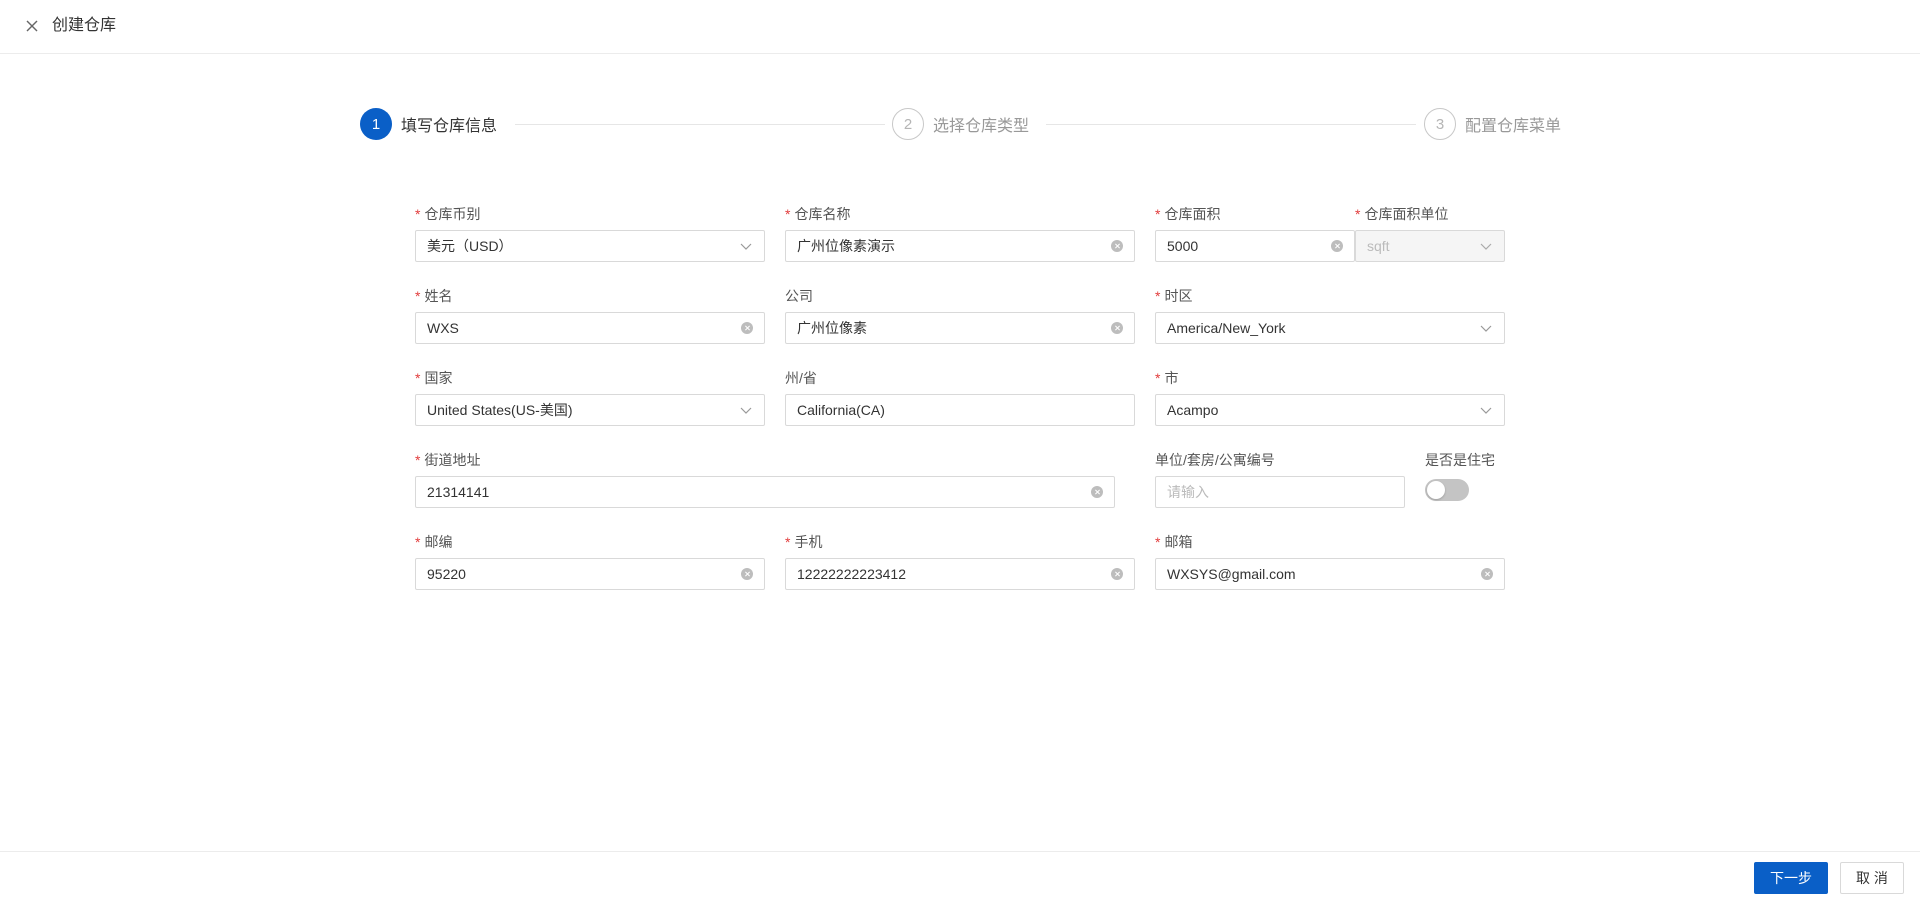  I want to click on field-label: 仓库币别, so click(452, 214).